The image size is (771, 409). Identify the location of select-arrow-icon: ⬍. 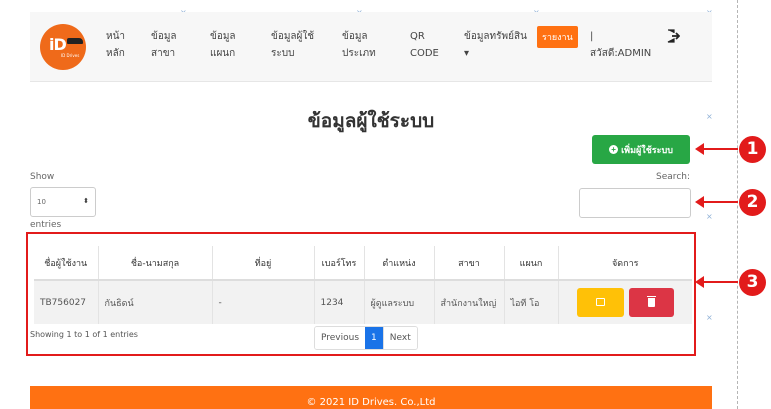
(86, 201).